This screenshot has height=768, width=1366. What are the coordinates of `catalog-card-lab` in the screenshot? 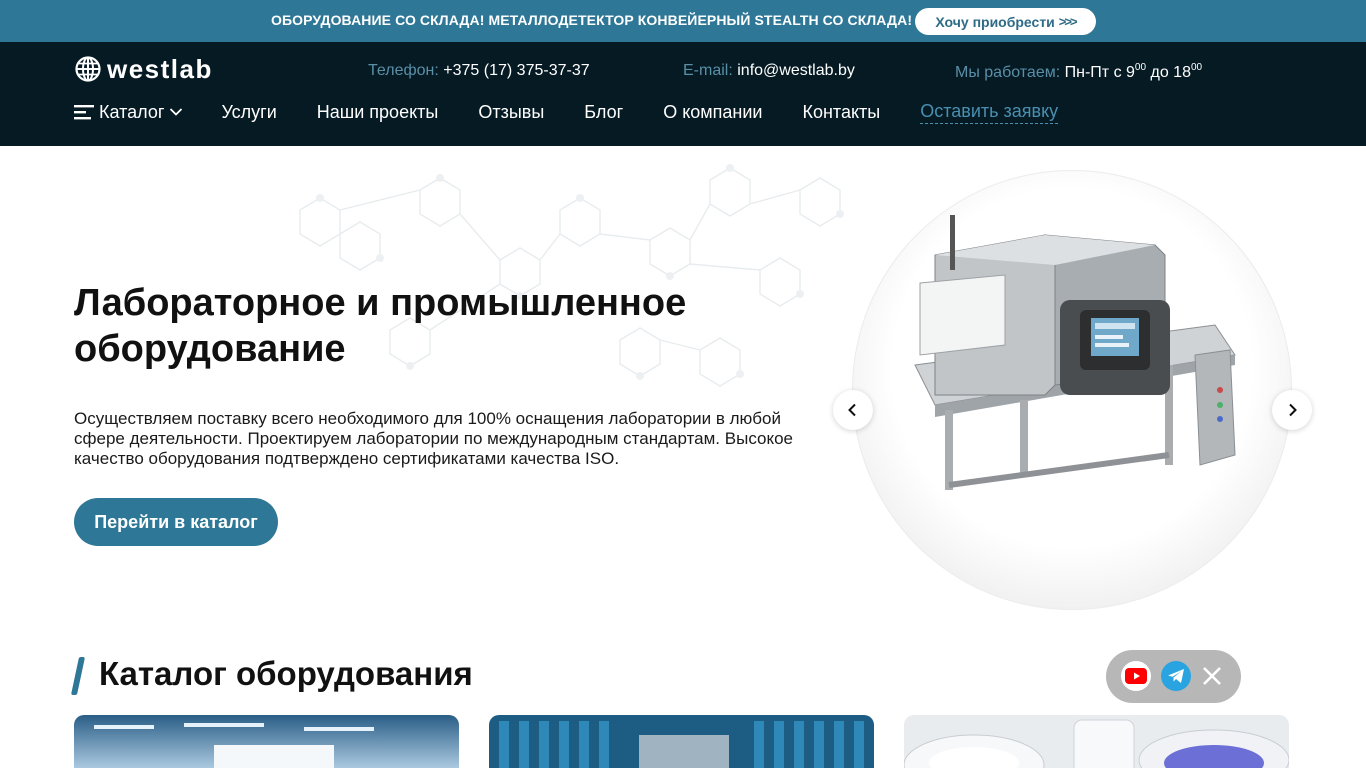 It's located at (266, 741).